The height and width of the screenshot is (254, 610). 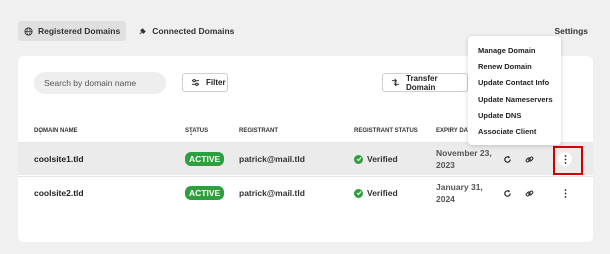 I want to click on header-label: DOMAIN NAME, so click(x=56, y=131).